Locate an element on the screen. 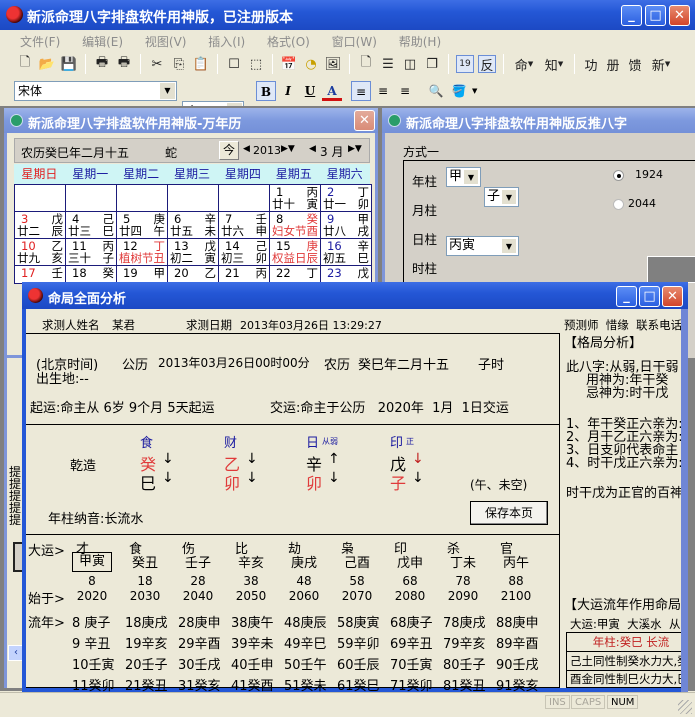  ming-dropdown: 命 ▼ is located at coordinates (524, 64).